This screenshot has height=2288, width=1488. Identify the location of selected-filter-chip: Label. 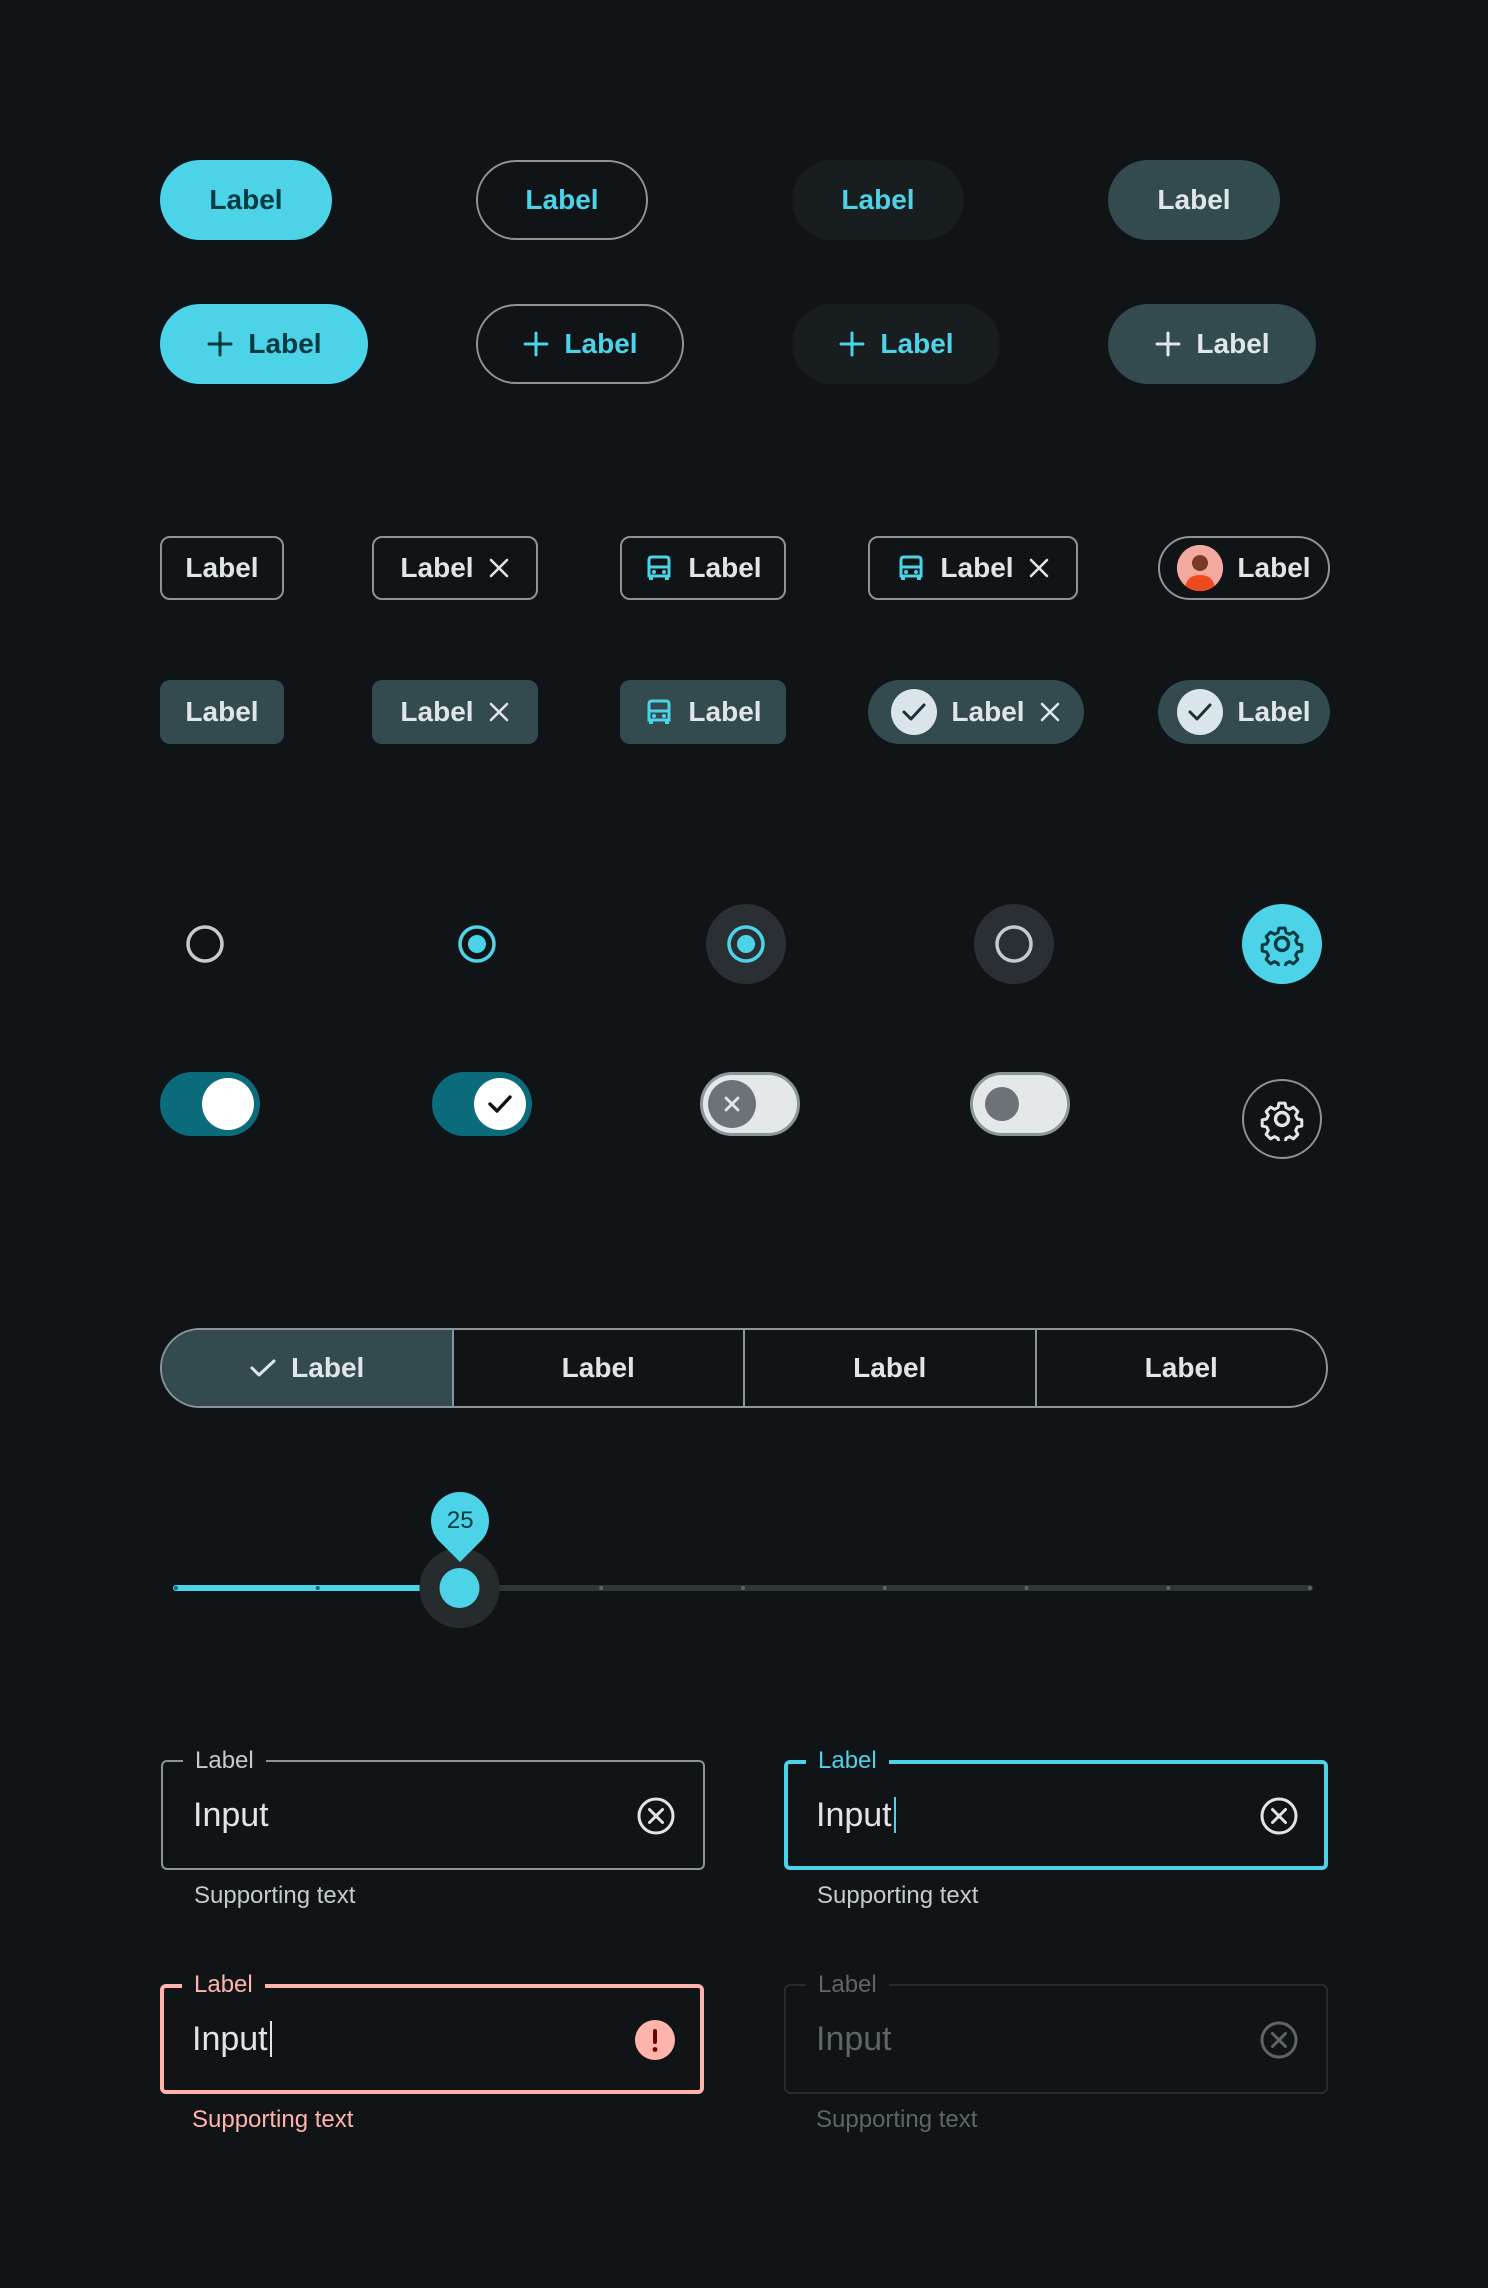
(1244, 712).